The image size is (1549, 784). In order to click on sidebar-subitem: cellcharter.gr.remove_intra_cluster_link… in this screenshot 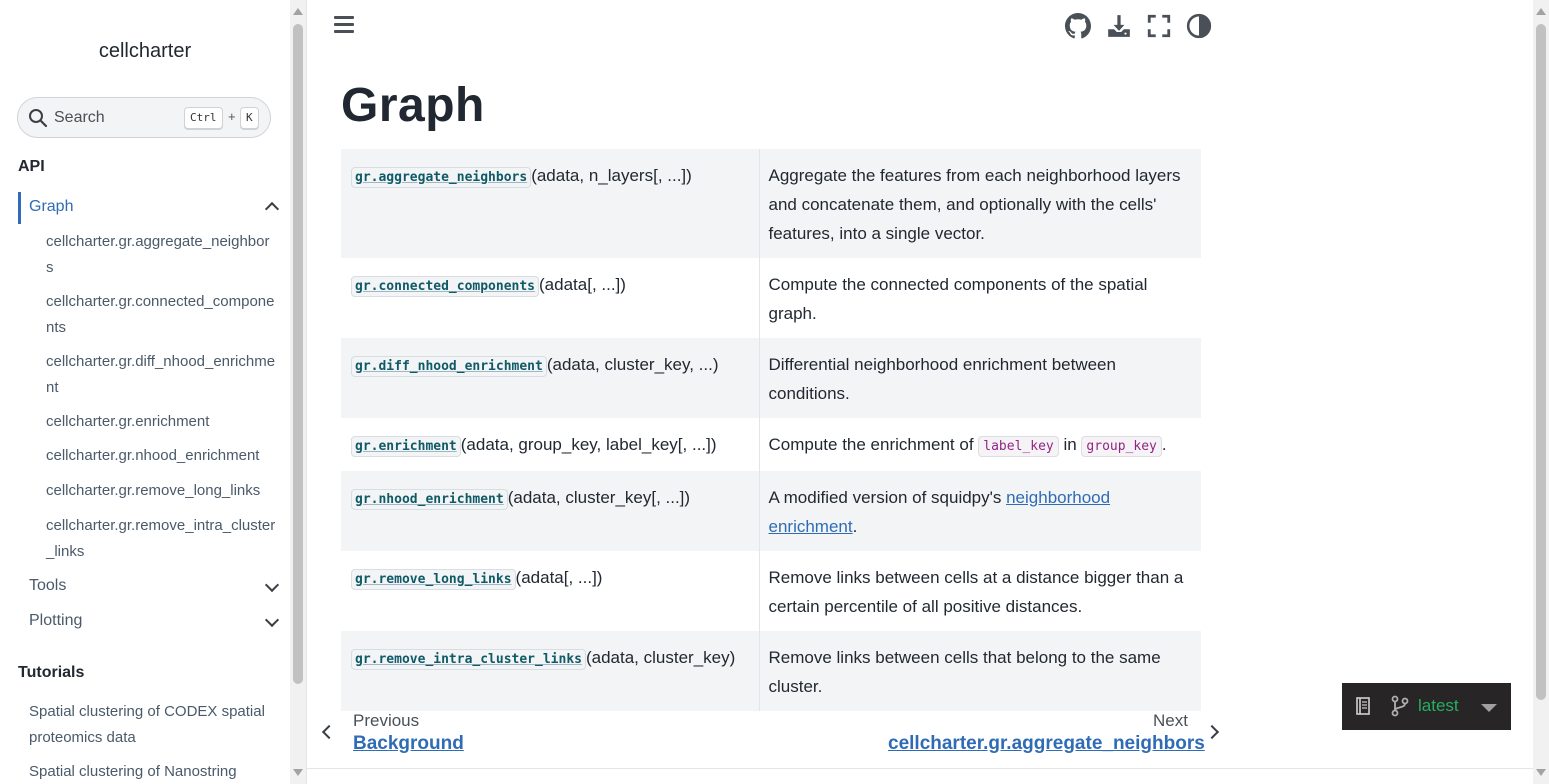, I will do `click(161, 539)`.